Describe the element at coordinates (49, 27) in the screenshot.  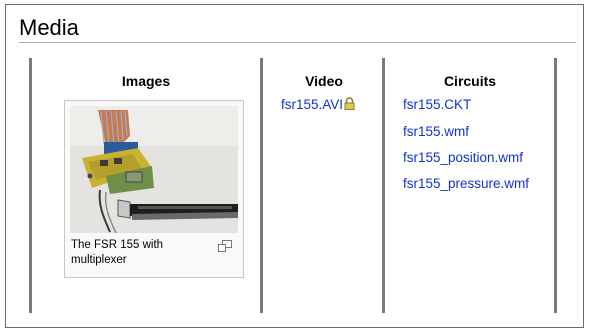
I see `section-title: Media` at that location.